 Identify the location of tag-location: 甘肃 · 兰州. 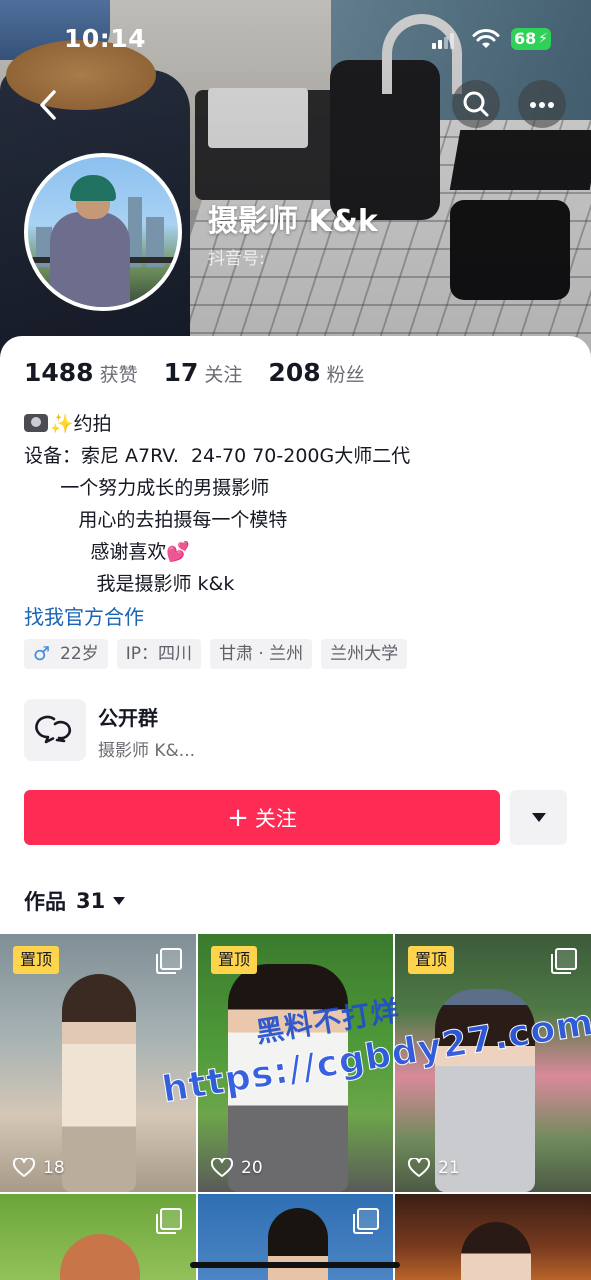
(261, 654).